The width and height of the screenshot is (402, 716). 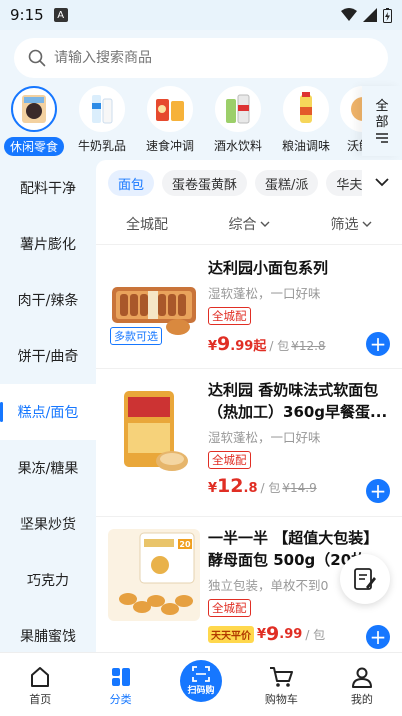 What do you see at coordinates (48, 412) in the screenshot?
I see `left-menu-item-active: 糕点/面包` at bounding box center [48, 412].